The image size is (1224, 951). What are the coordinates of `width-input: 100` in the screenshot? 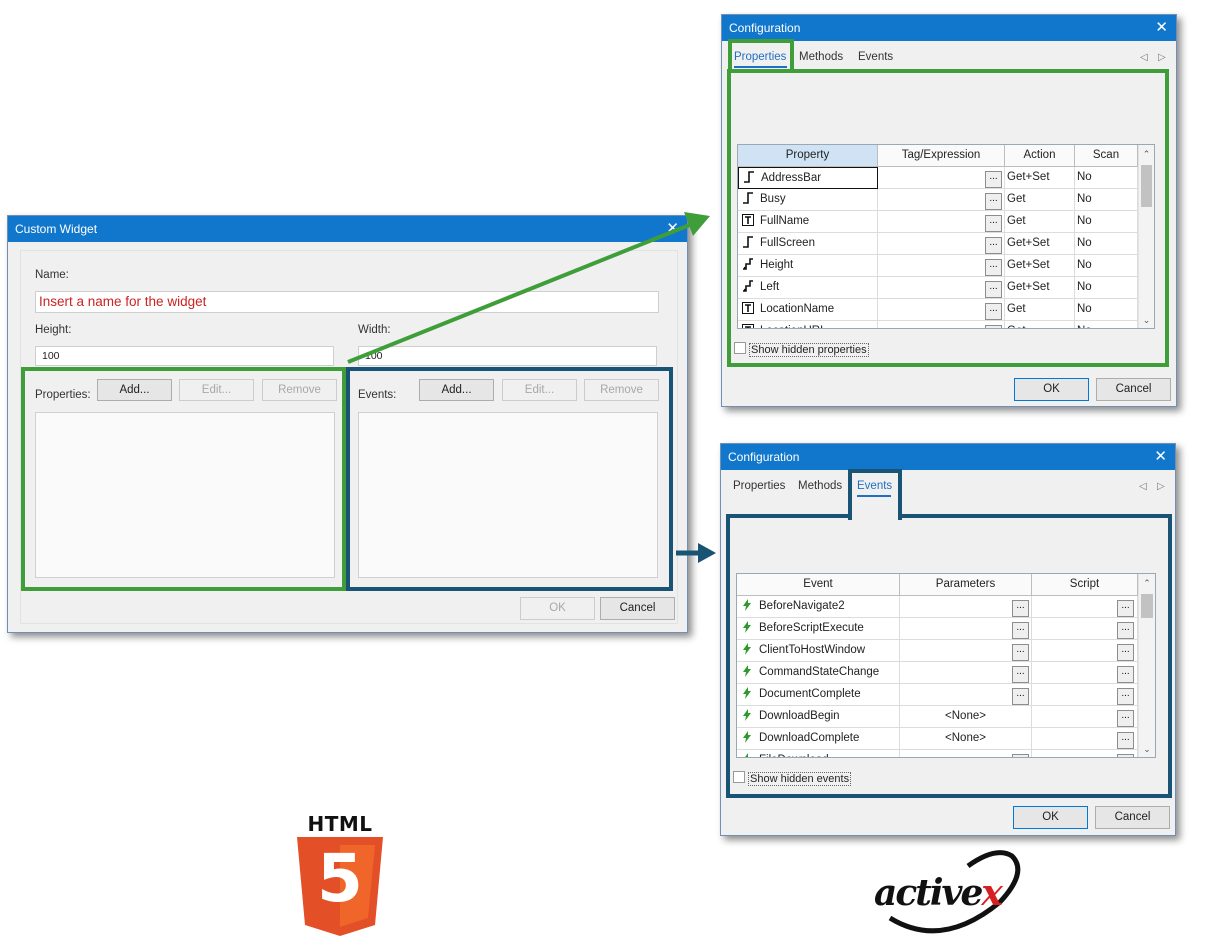 It's located at (507, 356).